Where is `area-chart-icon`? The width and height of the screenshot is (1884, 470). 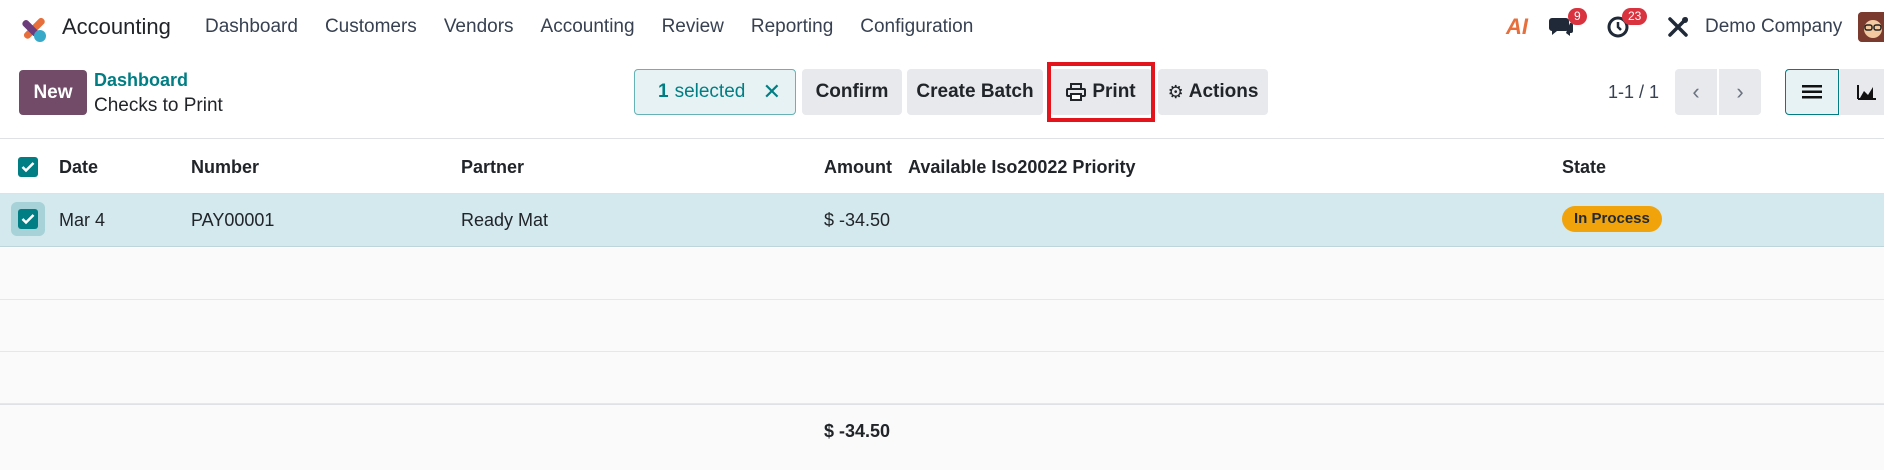 area-chart-icon is located at coordinates (1866, 92).